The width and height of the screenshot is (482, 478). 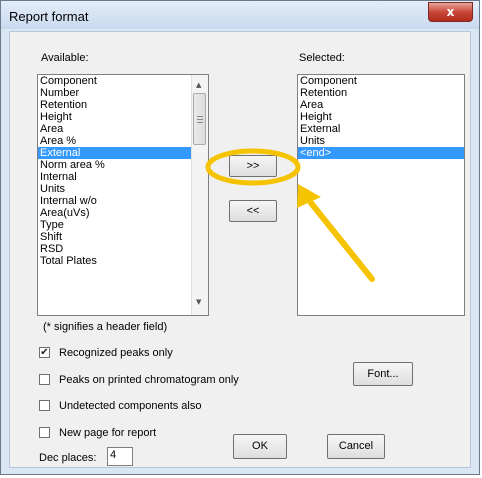 What do you see at coordinates (381, 141) in the screenshot?
I see `selected-list-item: Units` at bounding box center [381, 141].